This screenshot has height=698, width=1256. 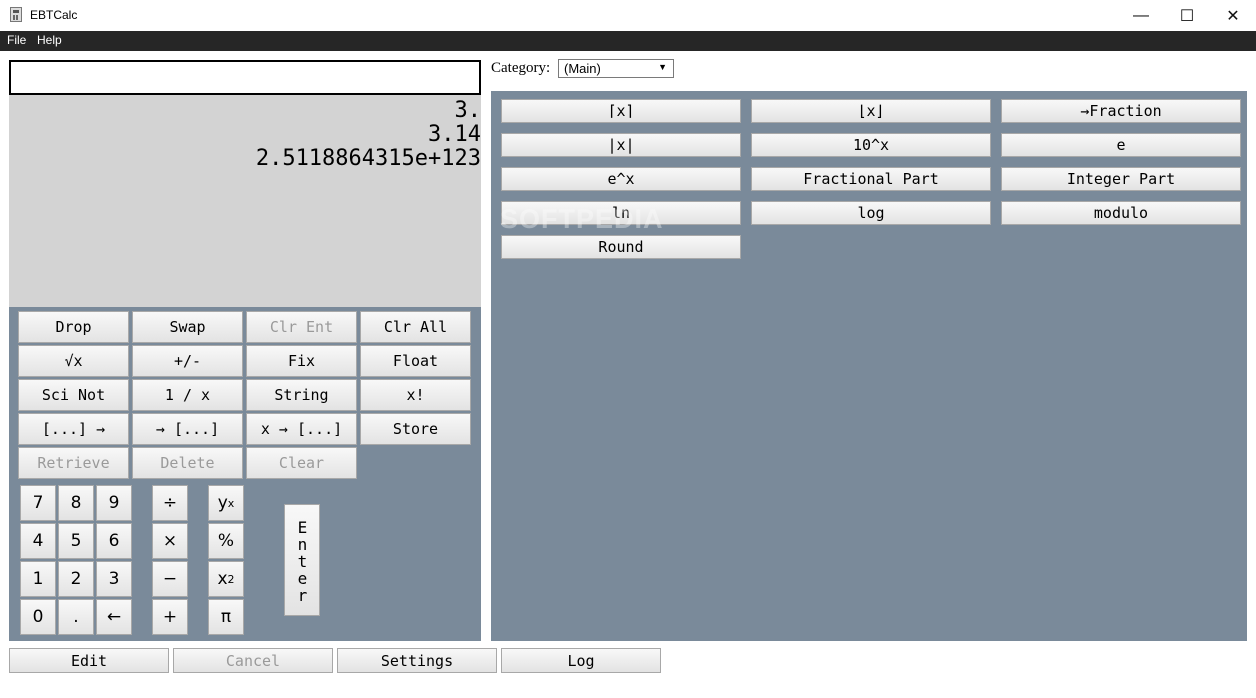 What do you see at coordinates (417, 660) in the screenshot?
I see `settings-button: Settings` at bounding box center [417, 660].